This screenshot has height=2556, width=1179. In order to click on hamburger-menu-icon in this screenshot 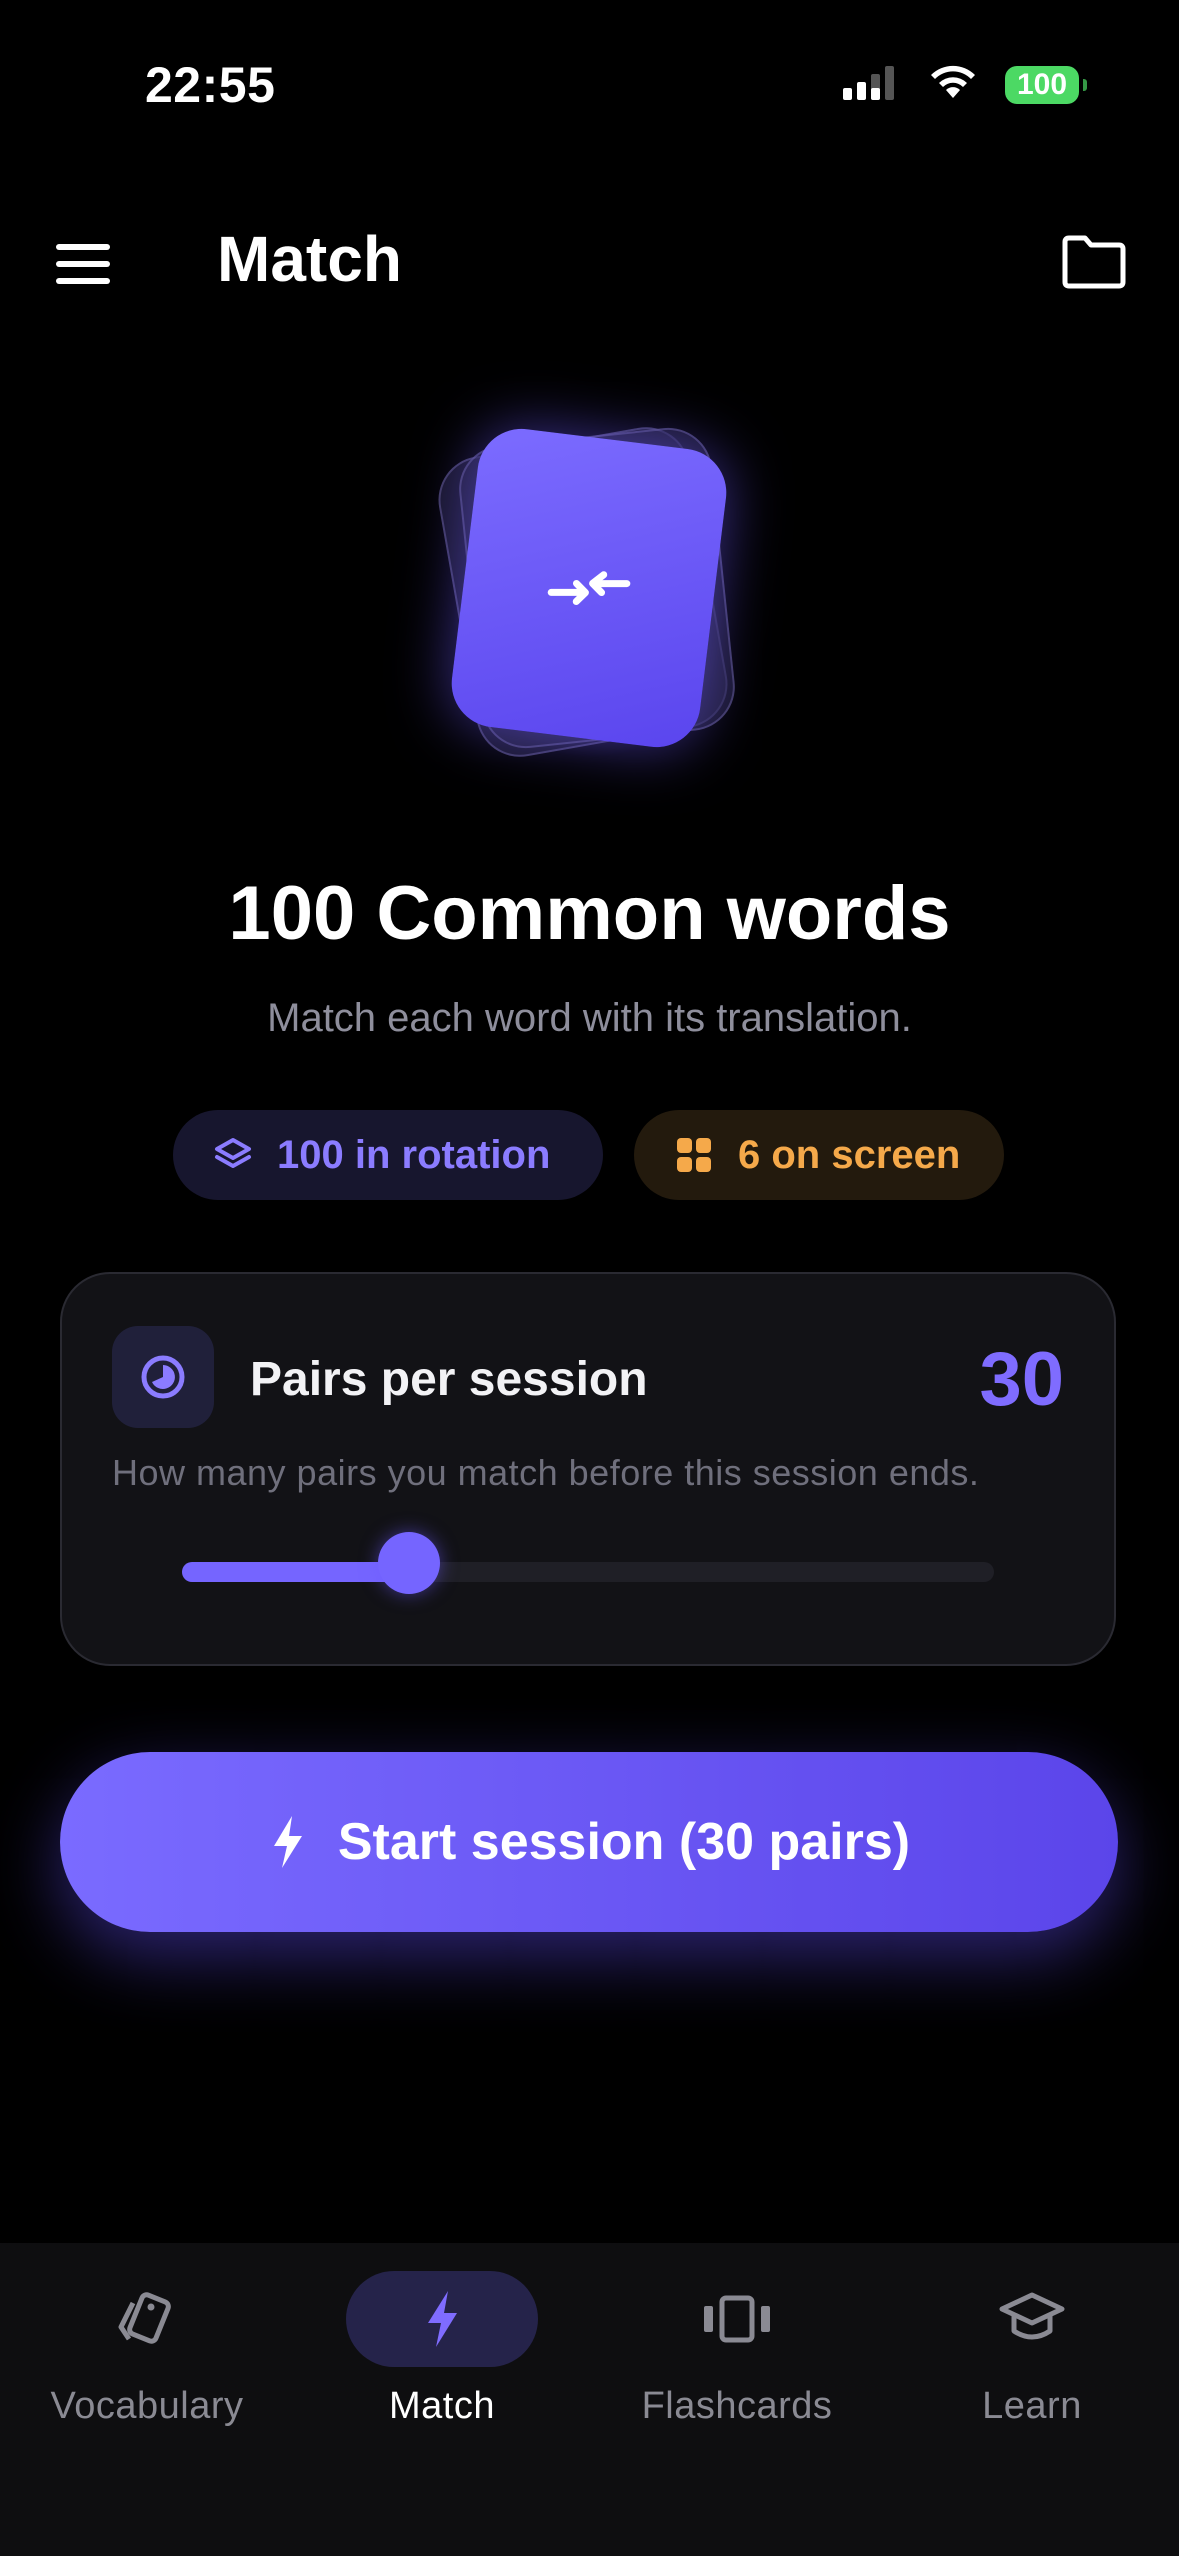, I will do `click(83, 264)`.